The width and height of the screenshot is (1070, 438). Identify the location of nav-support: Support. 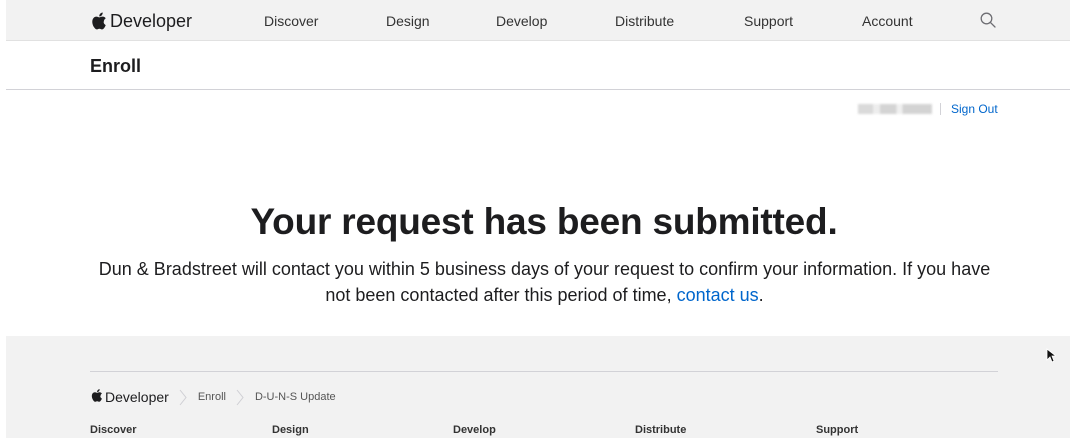
(768, 21).